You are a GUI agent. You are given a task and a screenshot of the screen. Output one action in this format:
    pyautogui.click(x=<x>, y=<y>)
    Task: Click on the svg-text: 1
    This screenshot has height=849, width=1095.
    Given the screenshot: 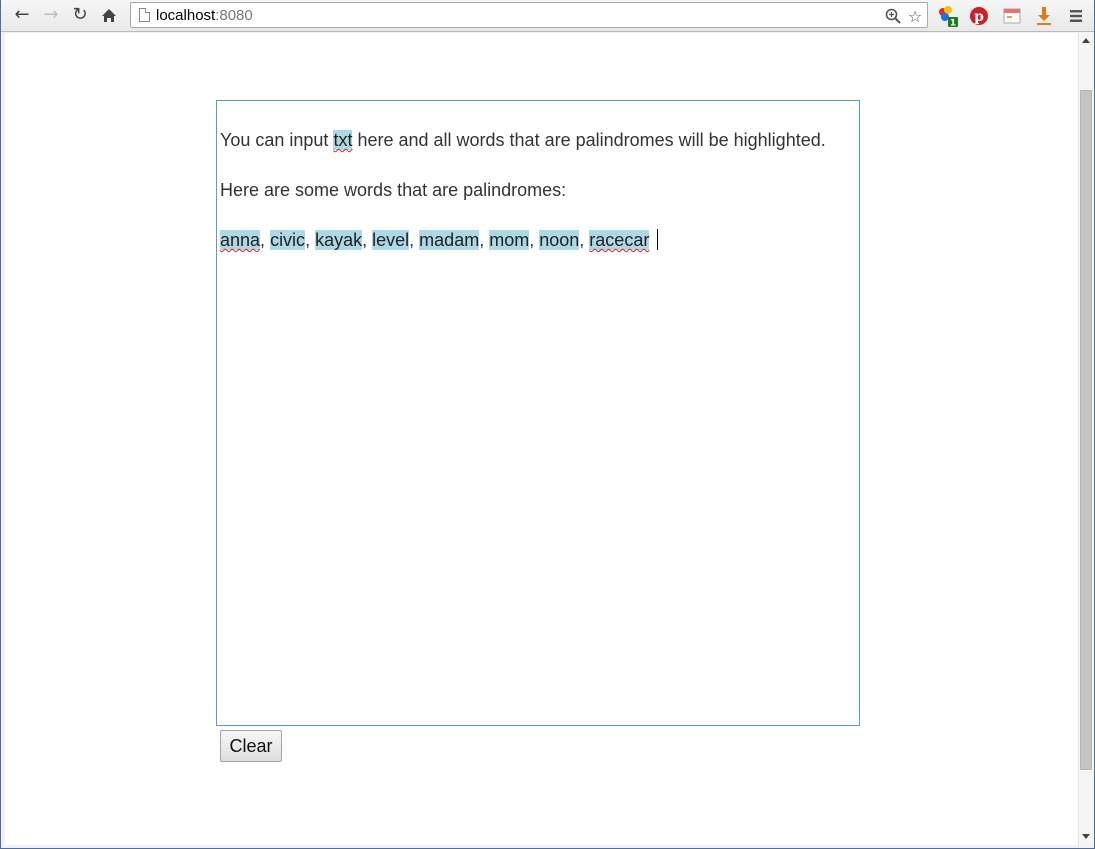 What is the action you would take?
    pyautogui.click(x=953, y=23)
    